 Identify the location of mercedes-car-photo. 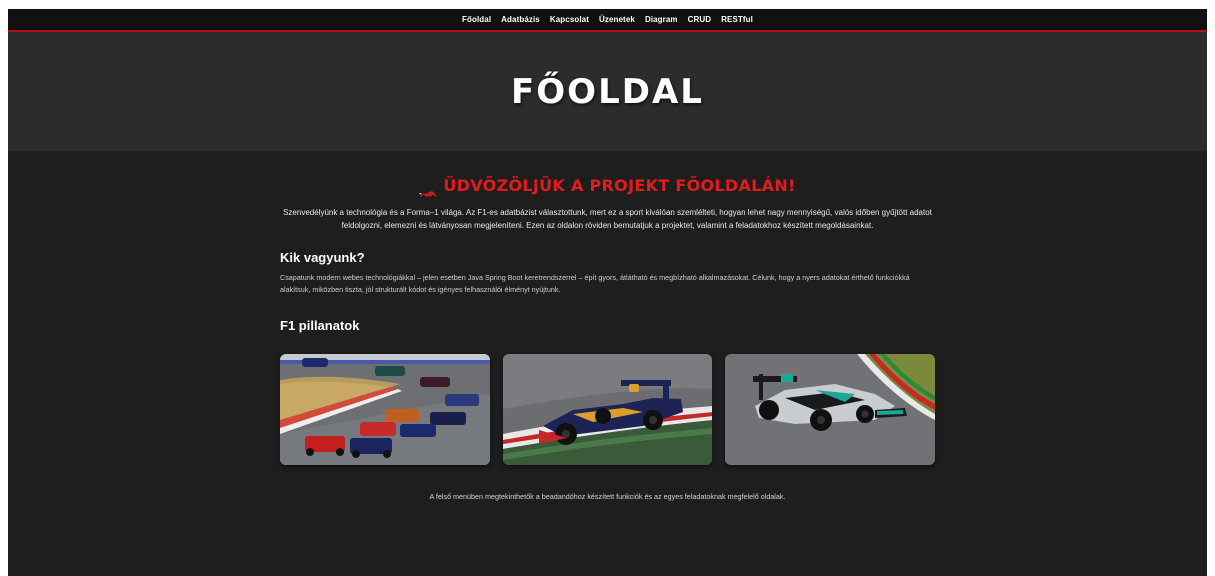
(830, 409).